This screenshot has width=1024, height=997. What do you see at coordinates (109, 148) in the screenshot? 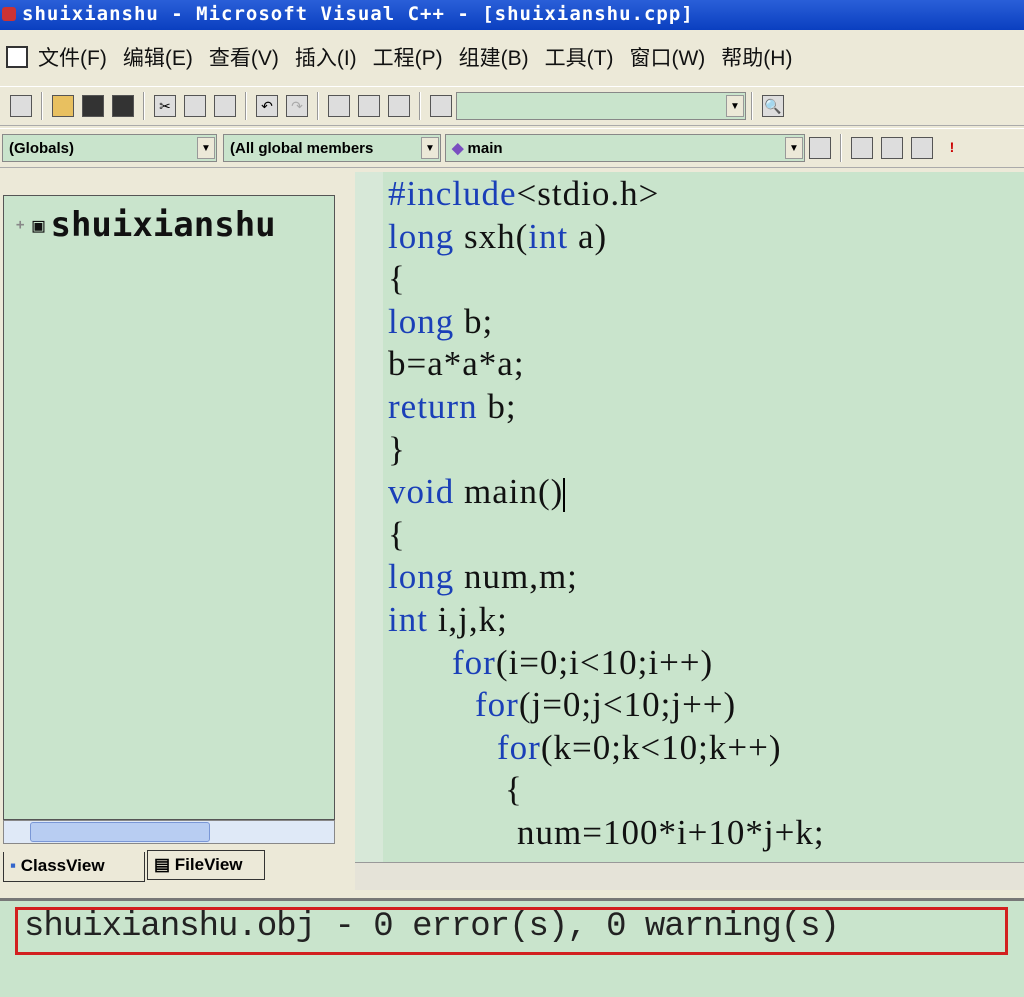
I see `scope-combo: (Globals) ▼` at bounding box center [109, 148].